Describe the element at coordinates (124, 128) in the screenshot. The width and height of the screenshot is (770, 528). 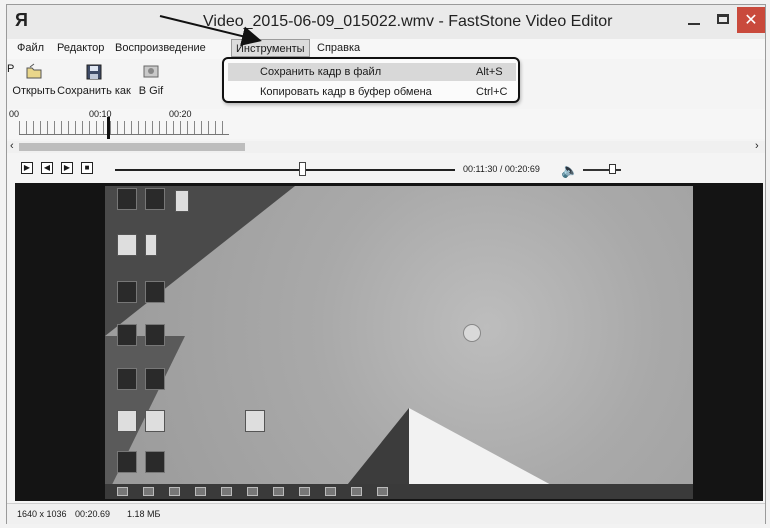
I see `timeline-ruler` at that location.